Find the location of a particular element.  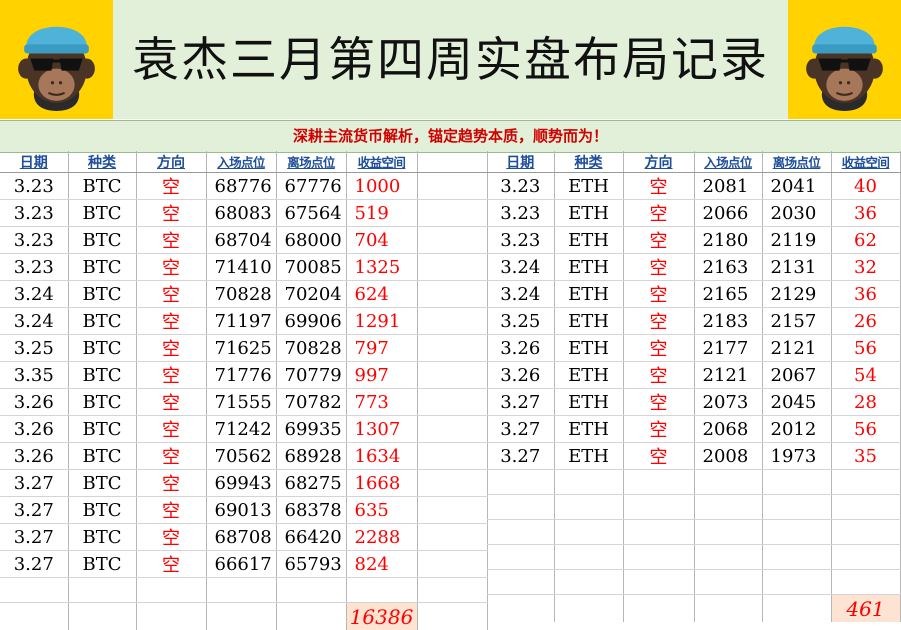

entry-price-cell: 2081 is located at coordinates (728, 186).